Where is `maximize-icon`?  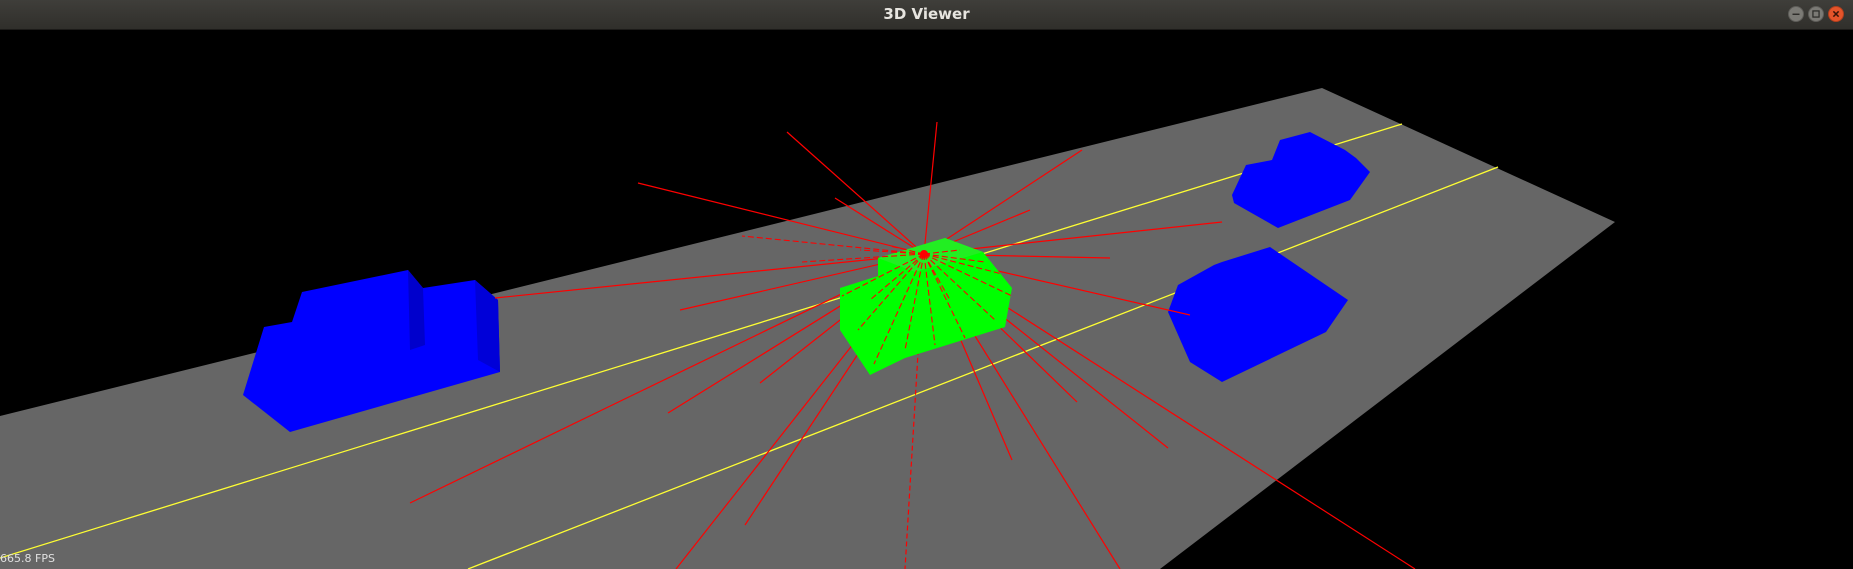
maximize-icon is located at coordinates (1816, 14).